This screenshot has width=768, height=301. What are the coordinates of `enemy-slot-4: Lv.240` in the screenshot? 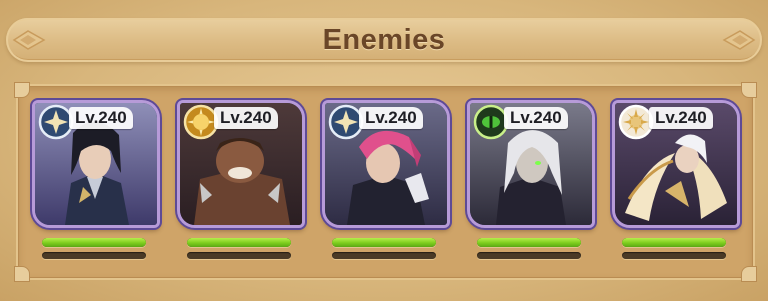 It's located at (531, 185).